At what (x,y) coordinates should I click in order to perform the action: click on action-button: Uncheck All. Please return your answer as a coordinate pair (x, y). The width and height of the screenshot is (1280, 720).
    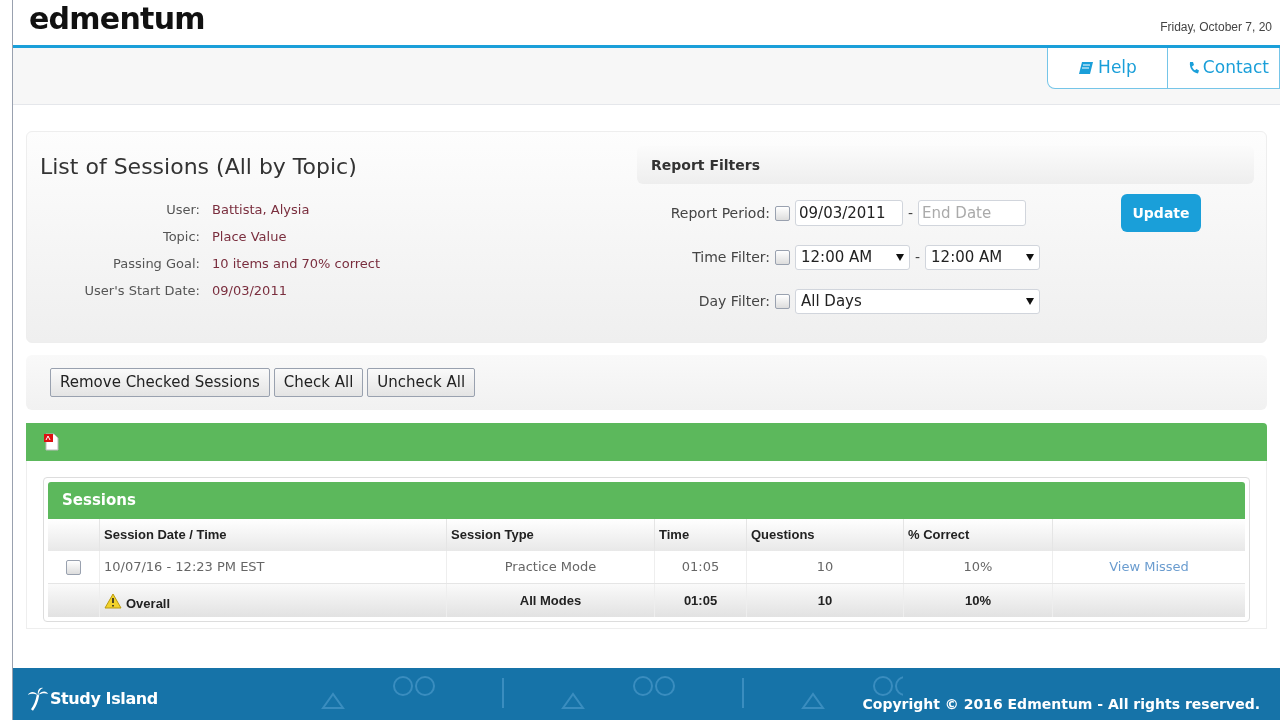
    Looking at the image, I should click on (421, 382).